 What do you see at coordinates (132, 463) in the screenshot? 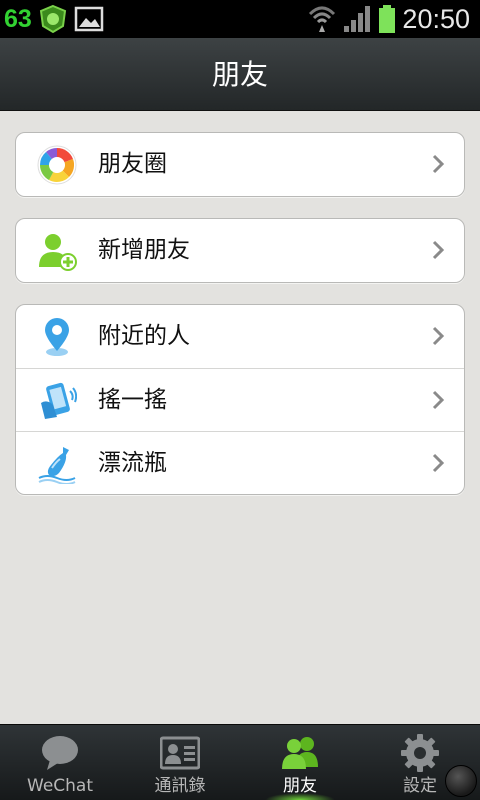
I see `list-item-label: 漂流瓶` at bounding box center [132, 463].